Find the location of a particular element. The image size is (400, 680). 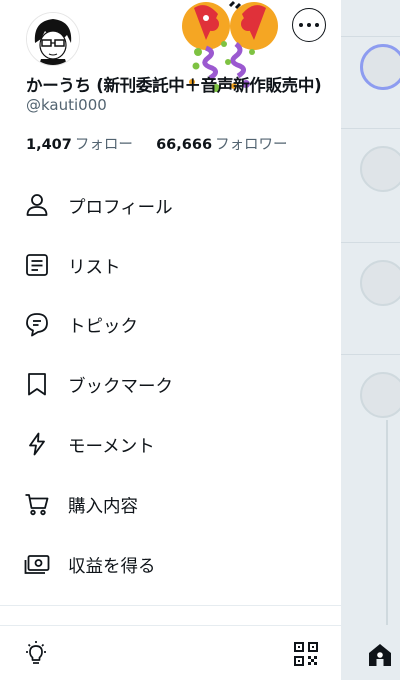

menu-item-bookmarks: ブックマーク is located at coordinates (170, 384).